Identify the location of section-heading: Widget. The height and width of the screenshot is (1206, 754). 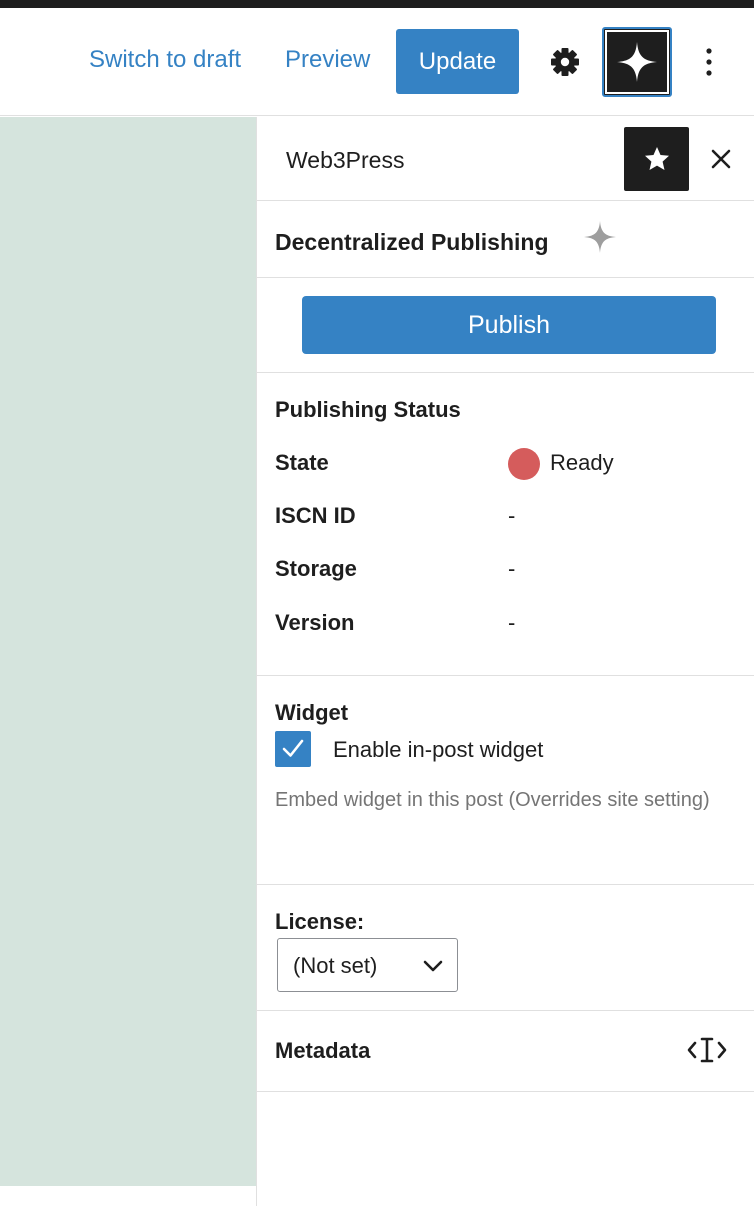
(312, 712).